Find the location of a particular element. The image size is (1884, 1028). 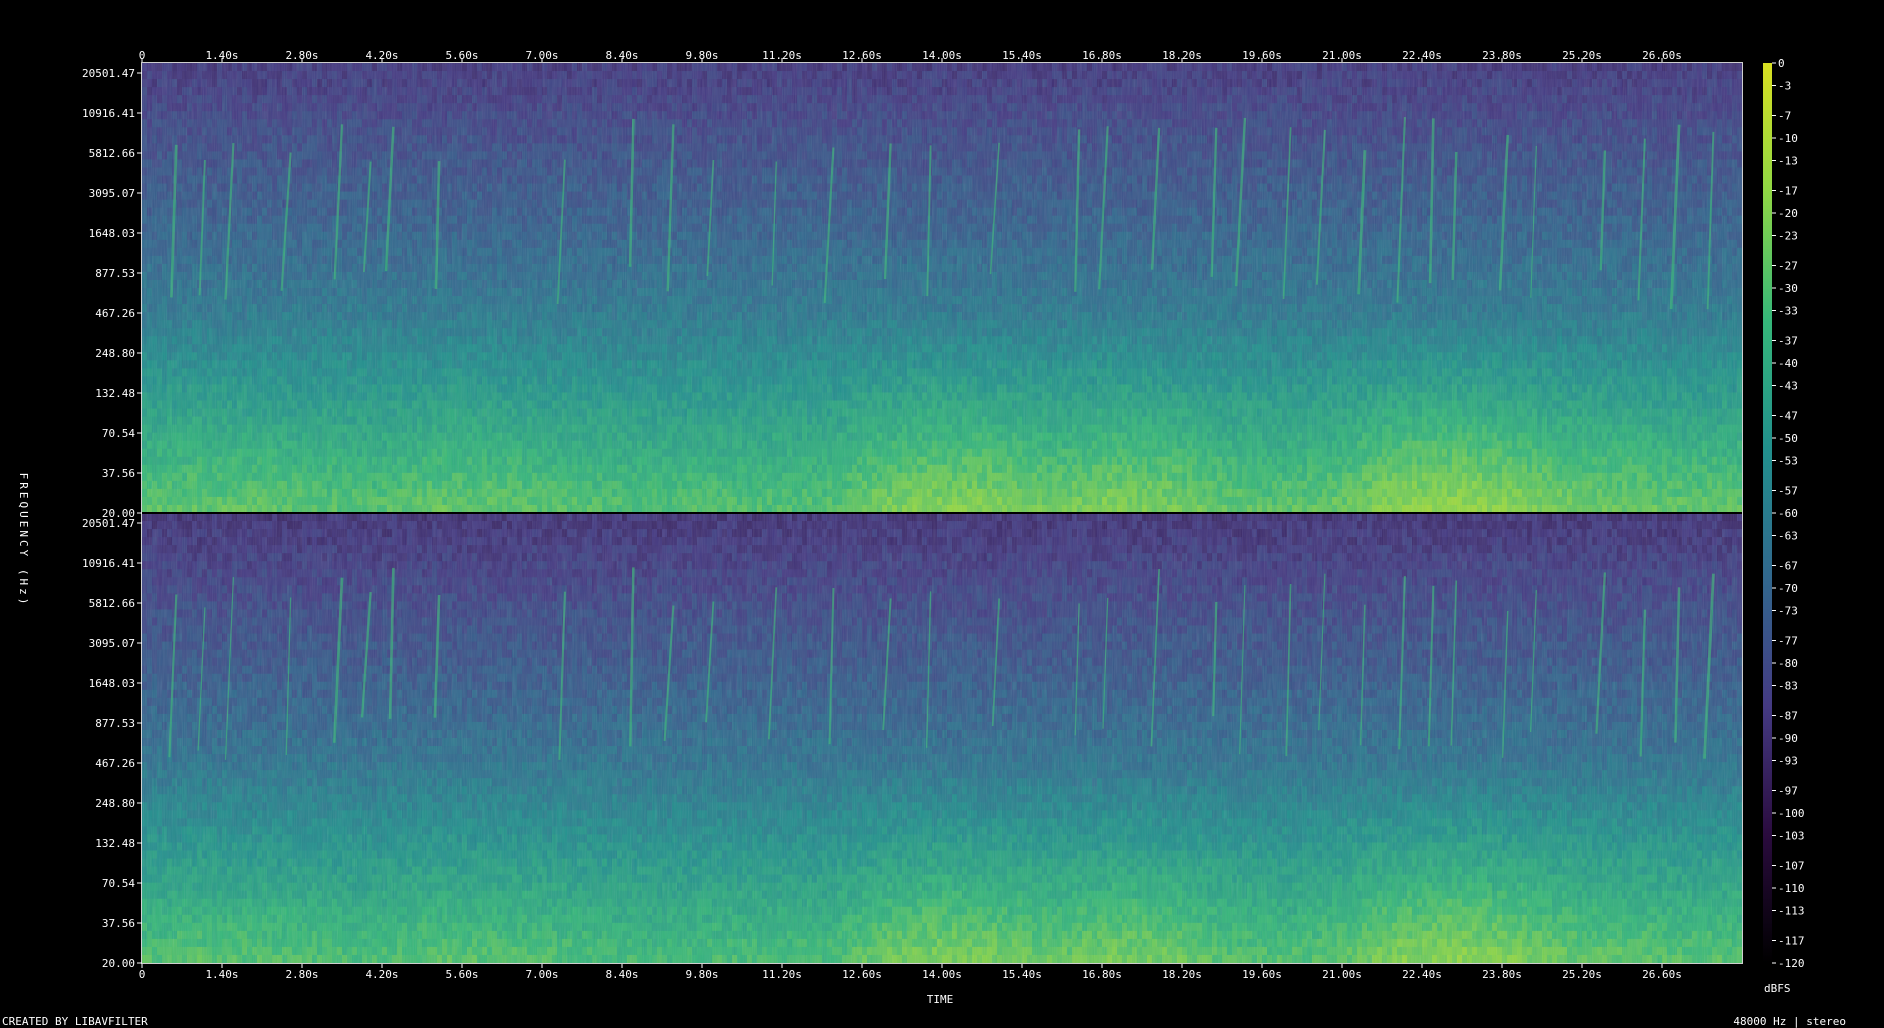

colorbar-tick-label: -10 is located at coordinates (1788, 138).